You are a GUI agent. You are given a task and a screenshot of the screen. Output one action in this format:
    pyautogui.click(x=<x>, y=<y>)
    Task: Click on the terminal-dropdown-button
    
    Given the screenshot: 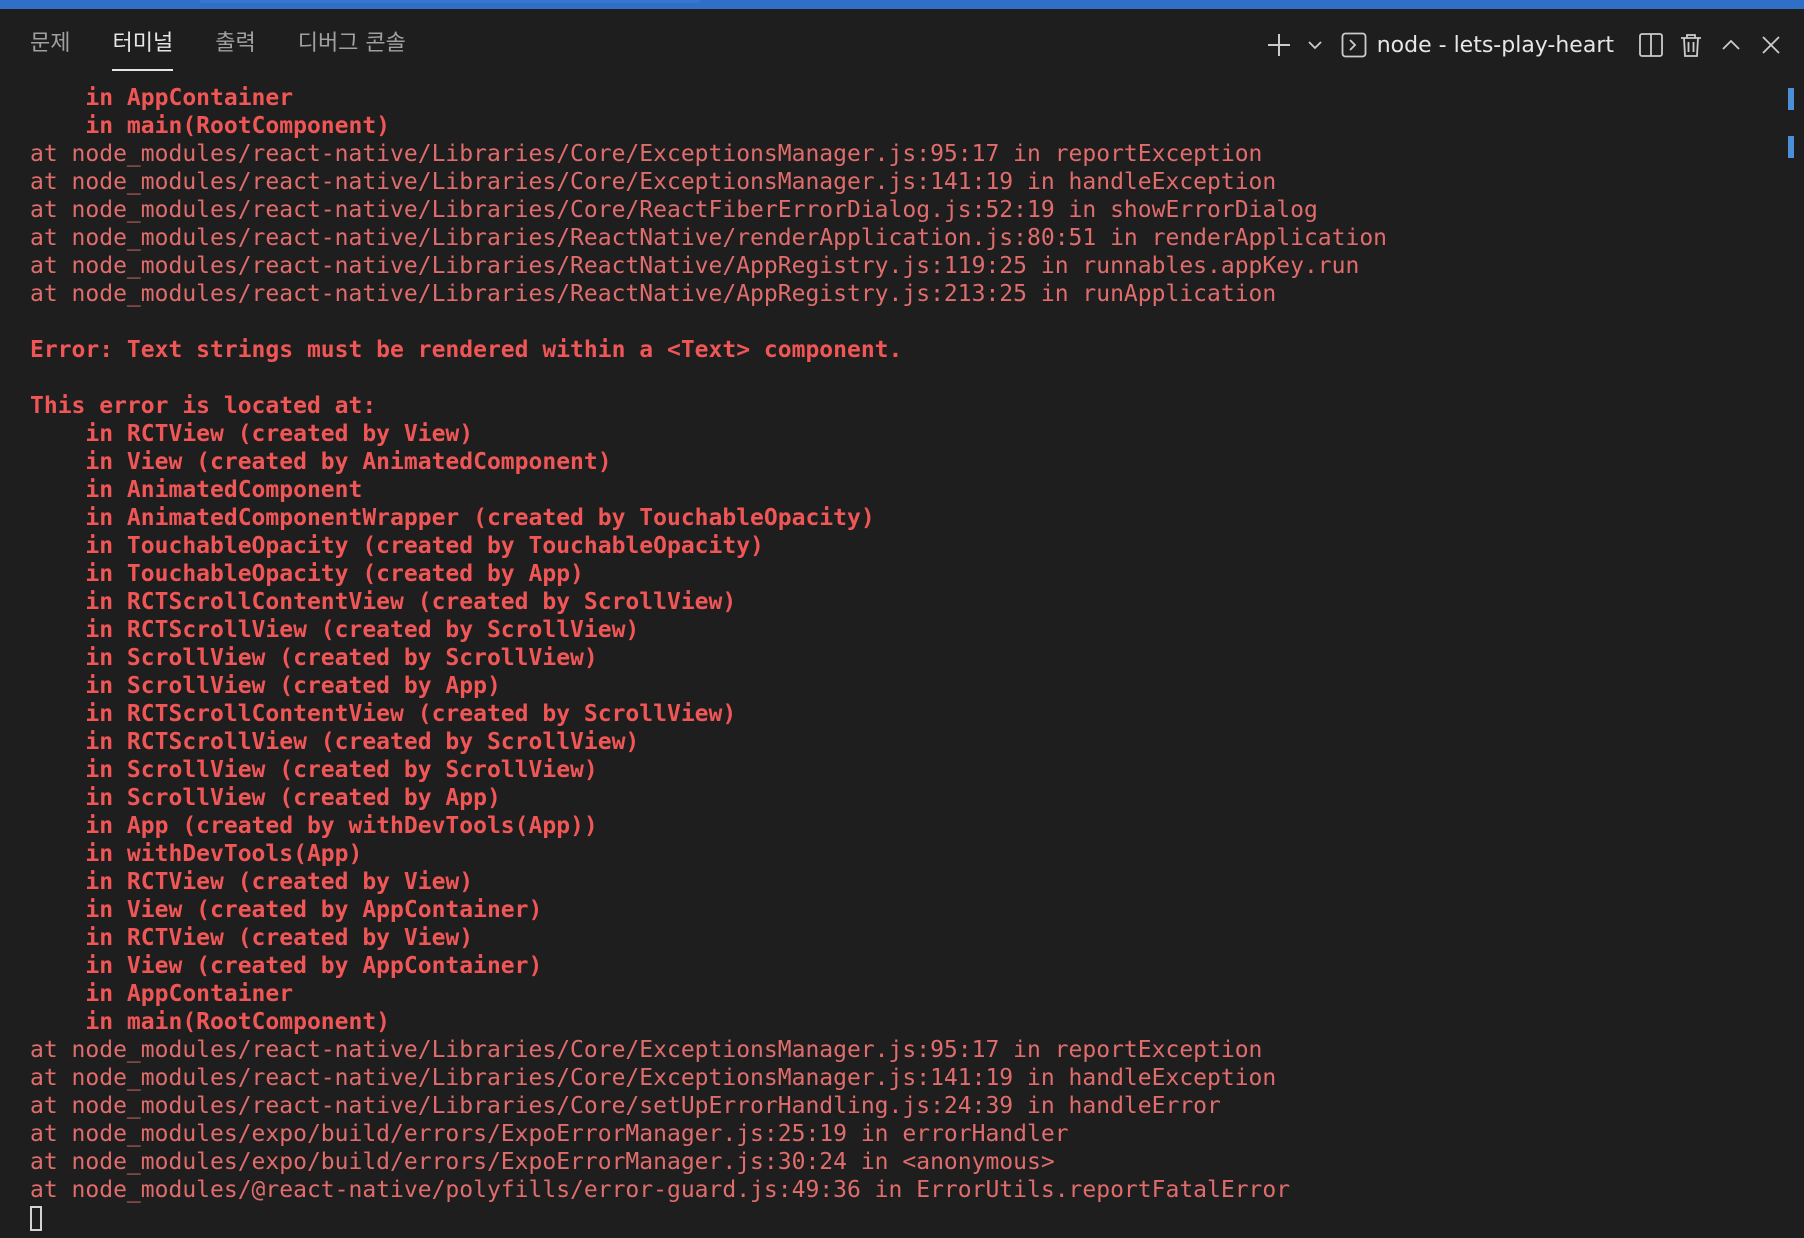 What is the action you would take?
    pyautogui.click(x=1315, y=45)
    